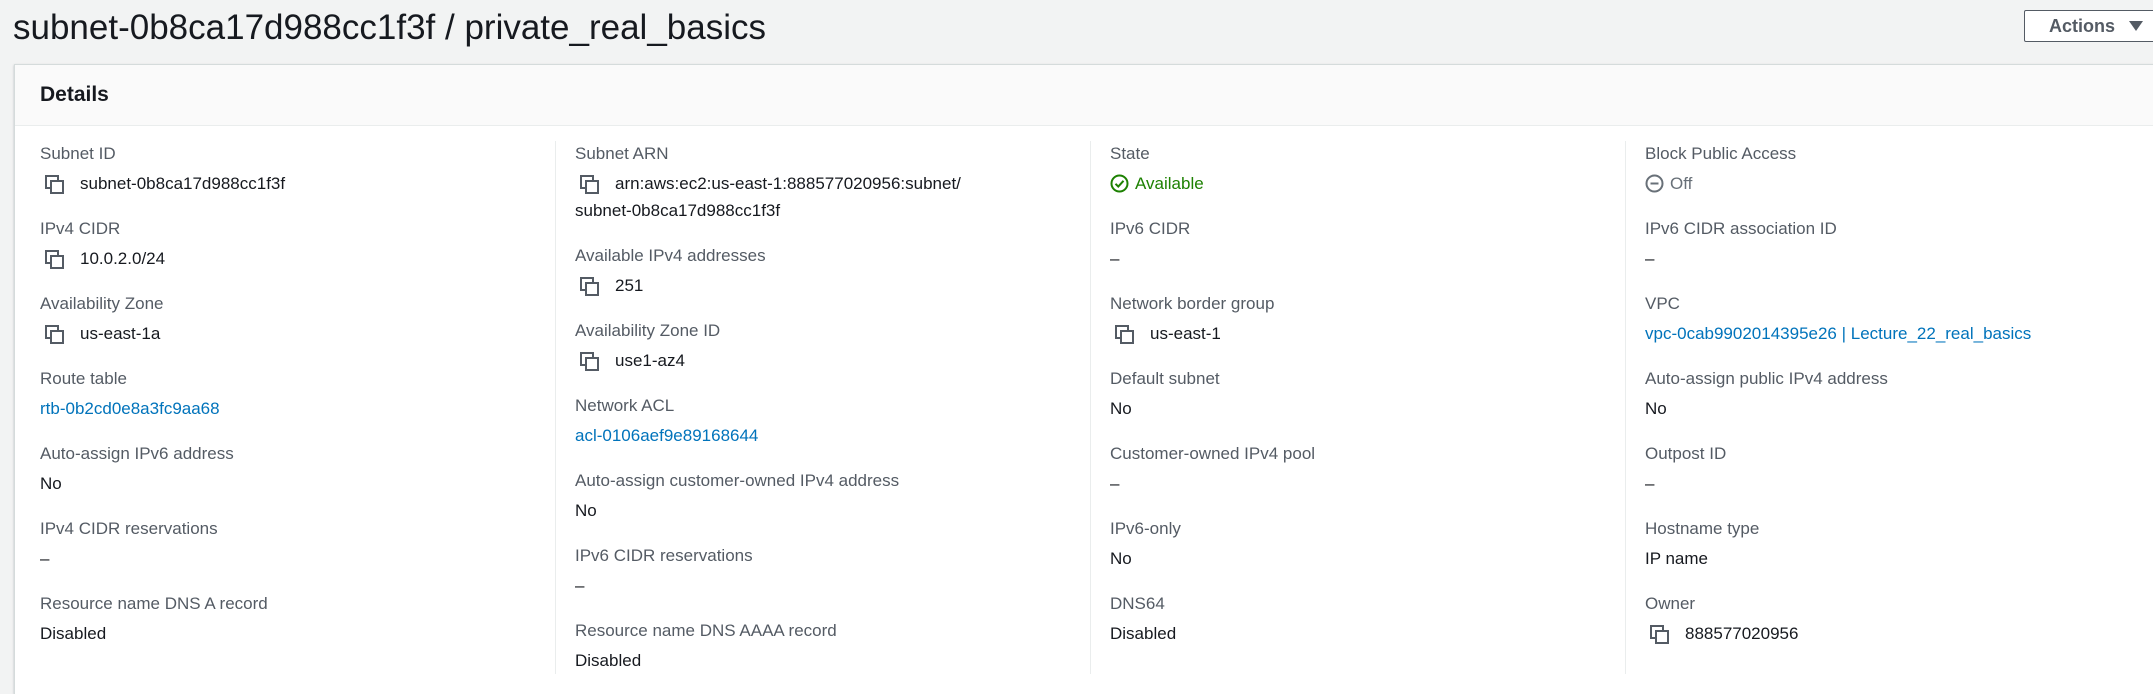 This screenshot has width=2153, height=694. Describe the element at coordinates (1766, 378) in the screenshot. I see `field-label: Auto-assign public IPv4 address` at that location.